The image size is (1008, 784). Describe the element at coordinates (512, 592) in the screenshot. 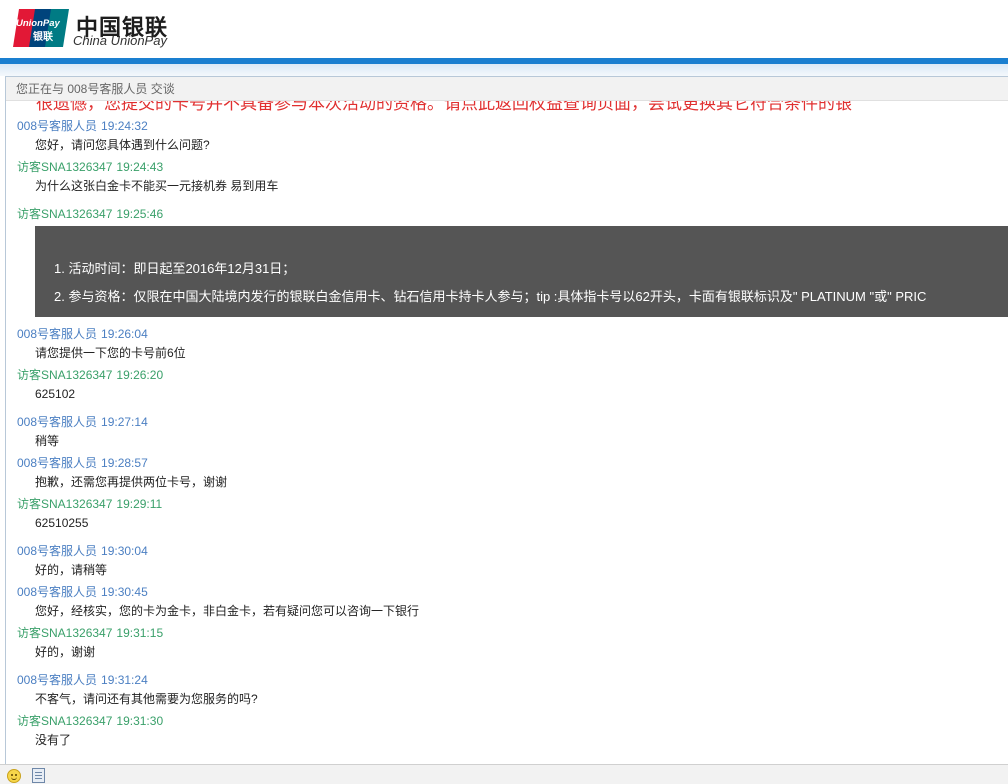

I see `message-meta: 008号客服人员 19:30:45` at that location.